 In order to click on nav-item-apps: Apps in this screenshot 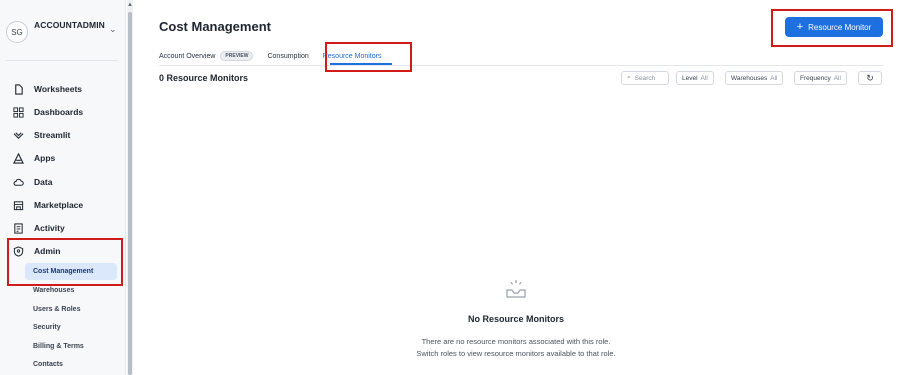, I will do `click(33, 158)`.